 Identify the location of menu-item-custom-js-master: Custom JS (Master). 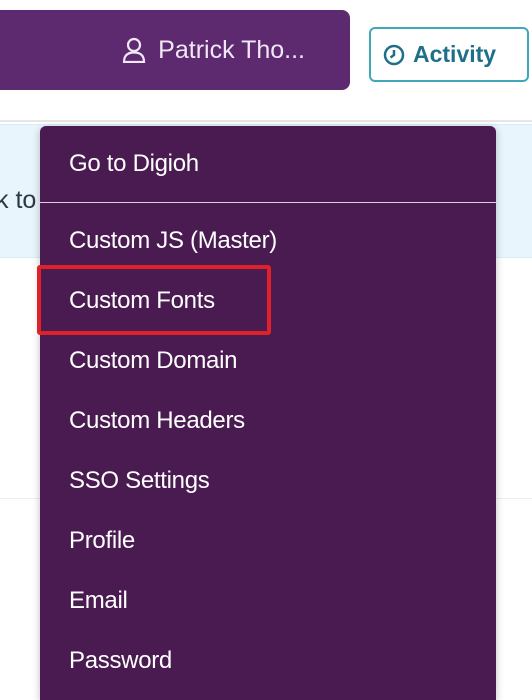
(268, 241).